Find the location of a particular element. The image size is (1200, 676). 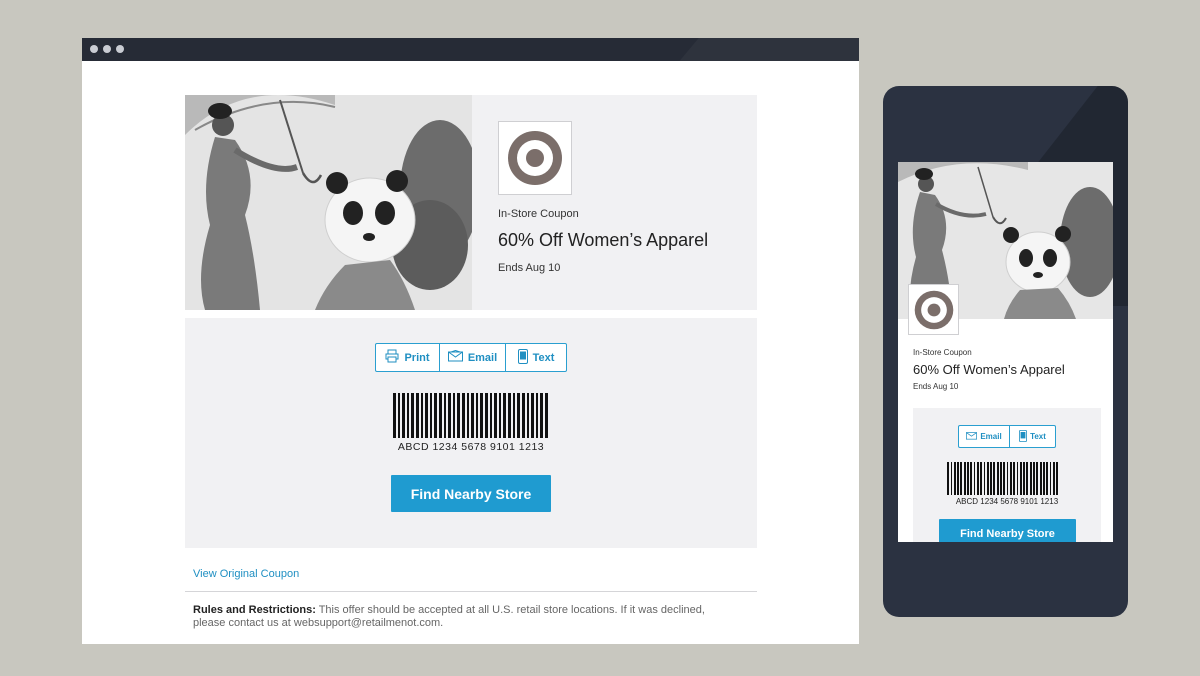

email-button-mobile: Email is located at coordinates (984, 436).